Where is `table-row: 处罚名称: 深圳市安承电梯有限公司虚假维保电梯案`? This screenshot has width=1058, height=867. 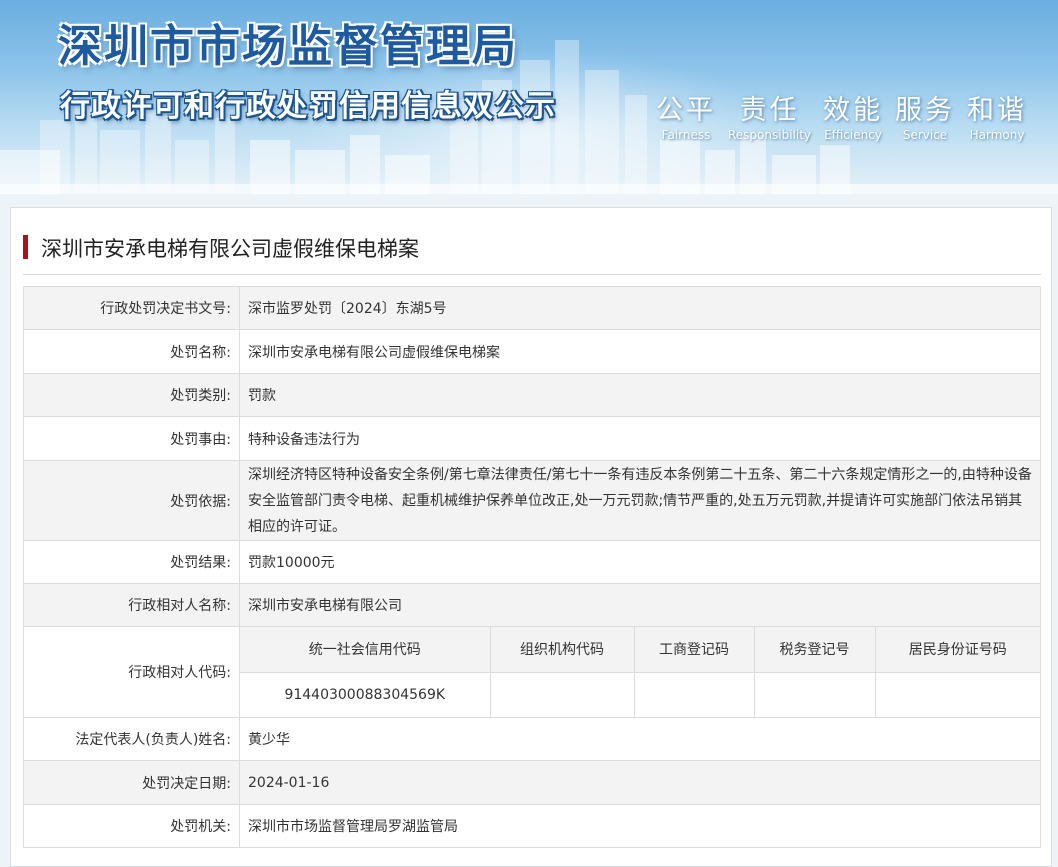 table-row: 处罚名称: 深圳市安承电梯有限公司虚假维保电梯案 is located at coordinates (532, 351).